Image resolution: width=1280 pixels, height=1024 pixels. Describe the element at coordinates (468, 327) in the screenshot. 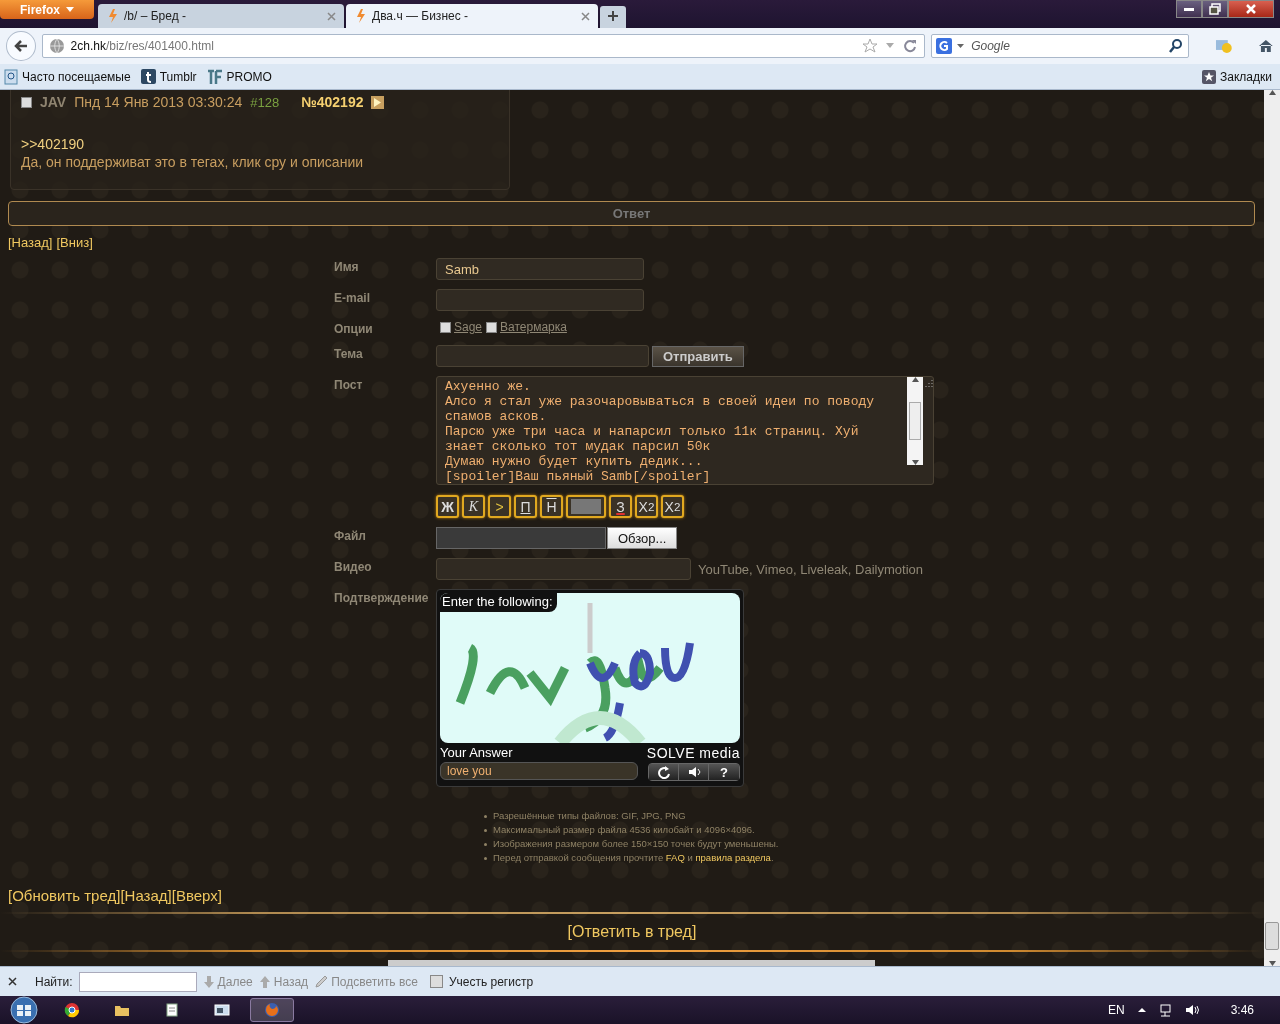

I see `option-label: Sage` at that location.